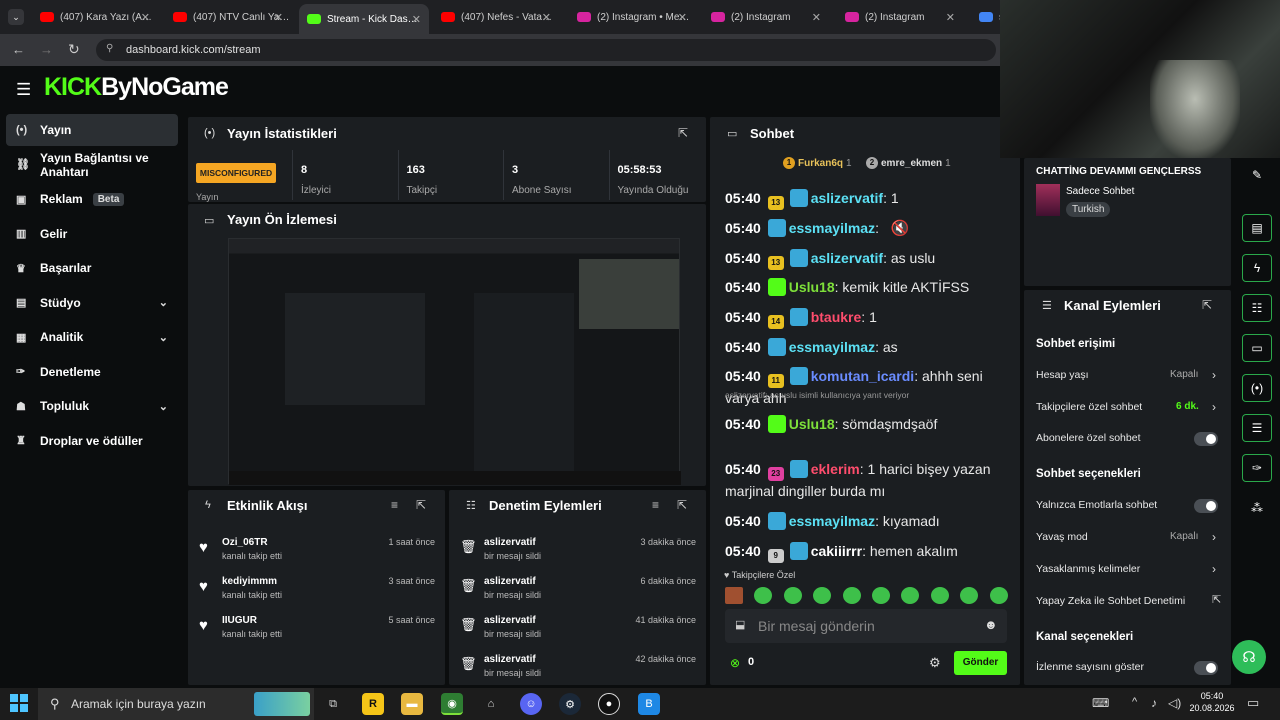 The image size is (1280, 720). I want to click on chat-tool-icon: ▭, so click(1257, 348).